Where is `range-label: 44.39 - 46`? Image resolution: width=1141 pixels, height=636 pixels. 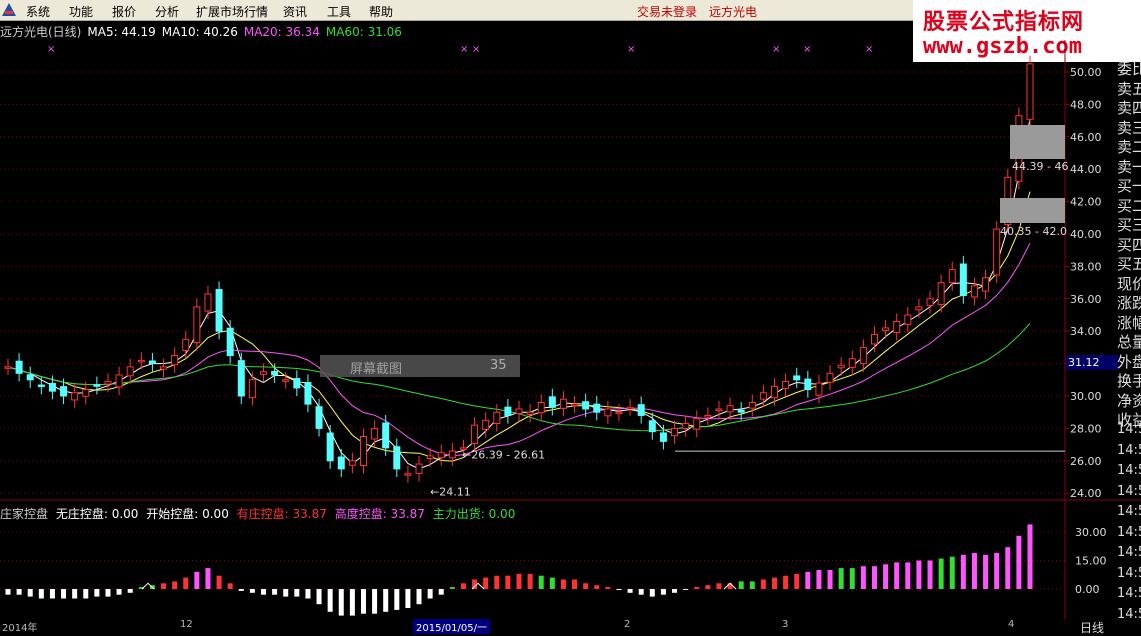
range-label: 44.39 - 46 is located at coordinates (1040, 166).